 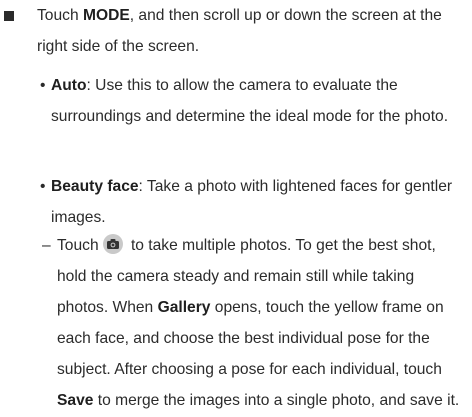 I want to click on mode-label: MODE, so click(x=106, y=15).